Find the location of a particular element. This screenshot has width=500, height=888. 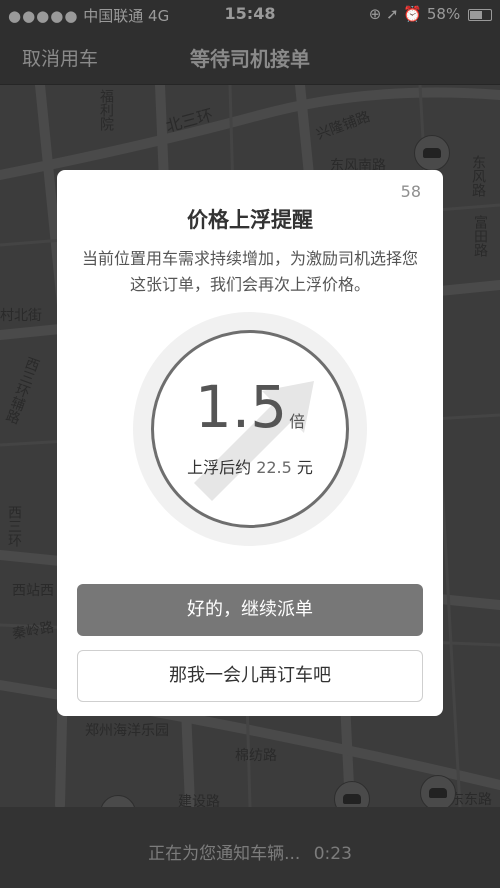

multiplier-value: 1.5 倍 is located at coordinates (250, 407).